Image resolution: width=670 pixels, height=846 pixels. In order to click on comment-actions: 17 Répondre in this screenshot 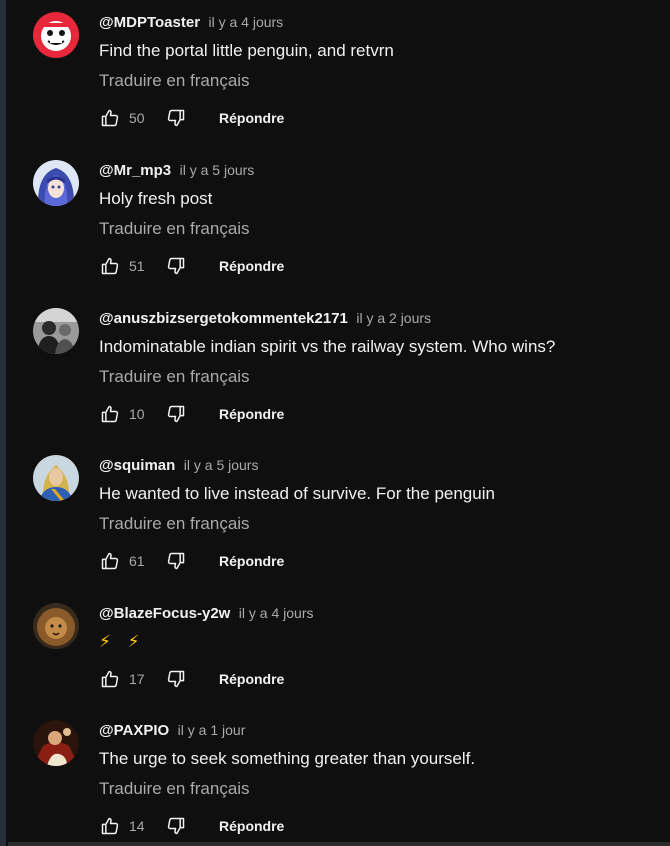, I will do `click(376, 679)`.